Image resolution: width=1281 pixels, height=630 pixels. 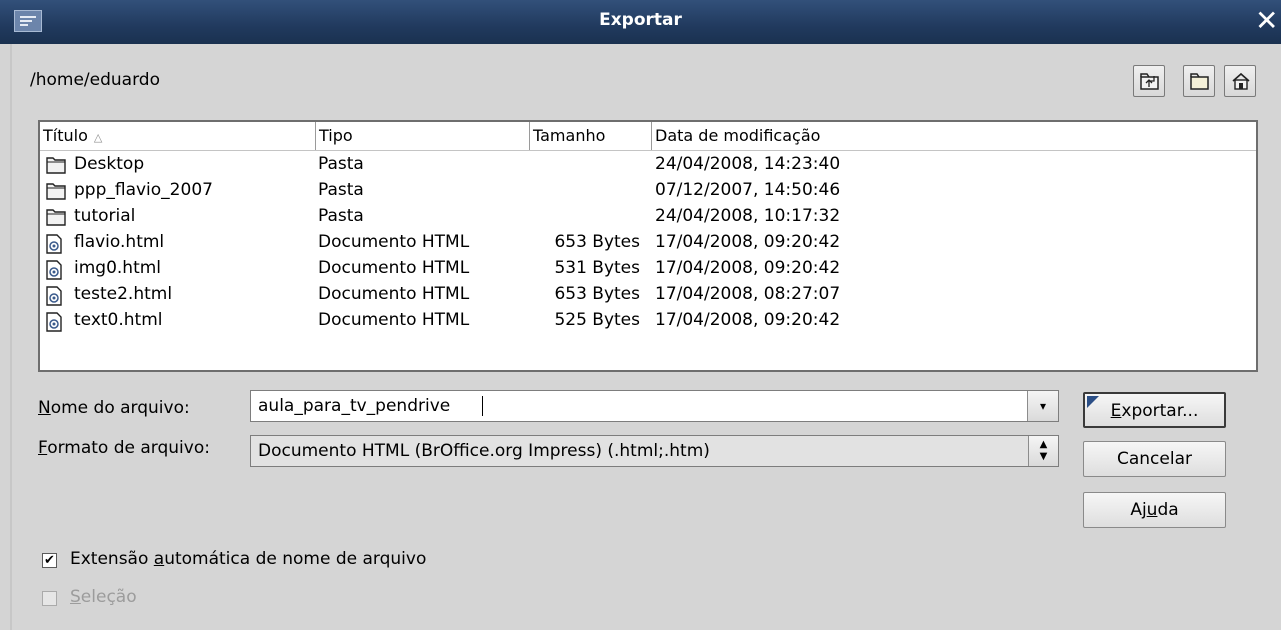 I want to click on file-date: 07/12/2007, 14:50:46, so click(x=748, y=190).